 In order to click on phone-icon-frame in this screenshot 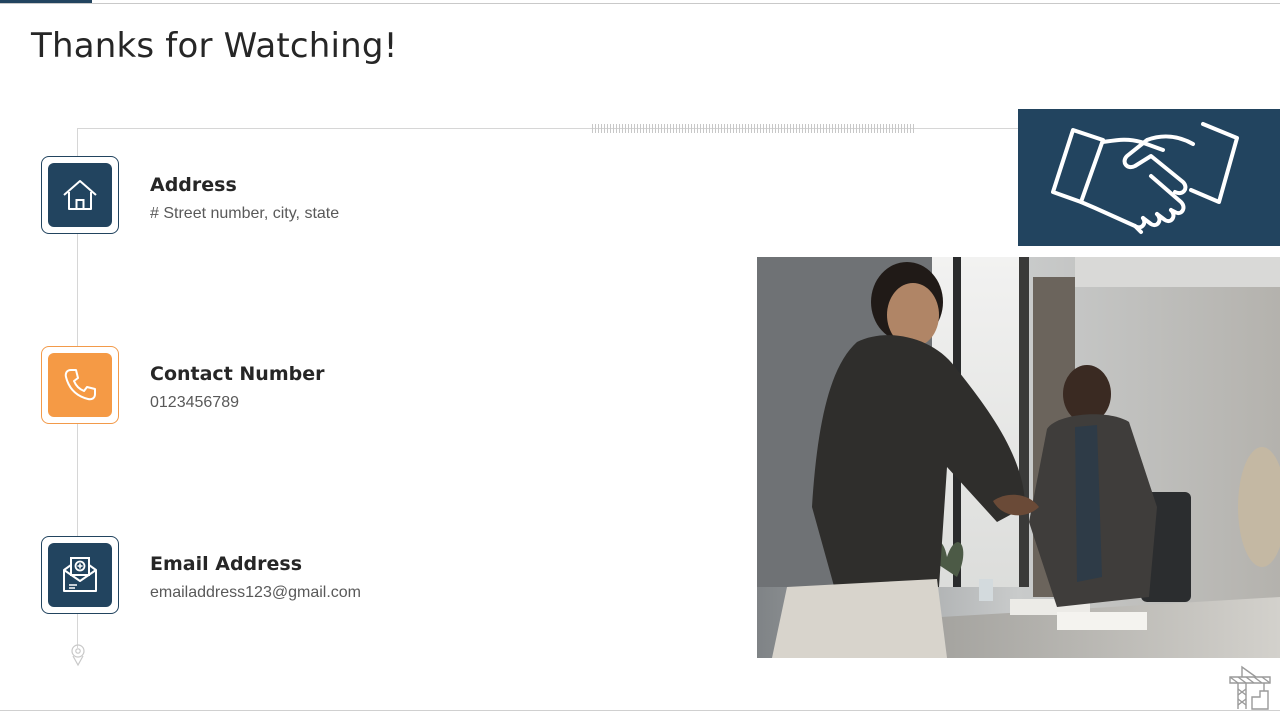, I will do `click(80, 385)`.